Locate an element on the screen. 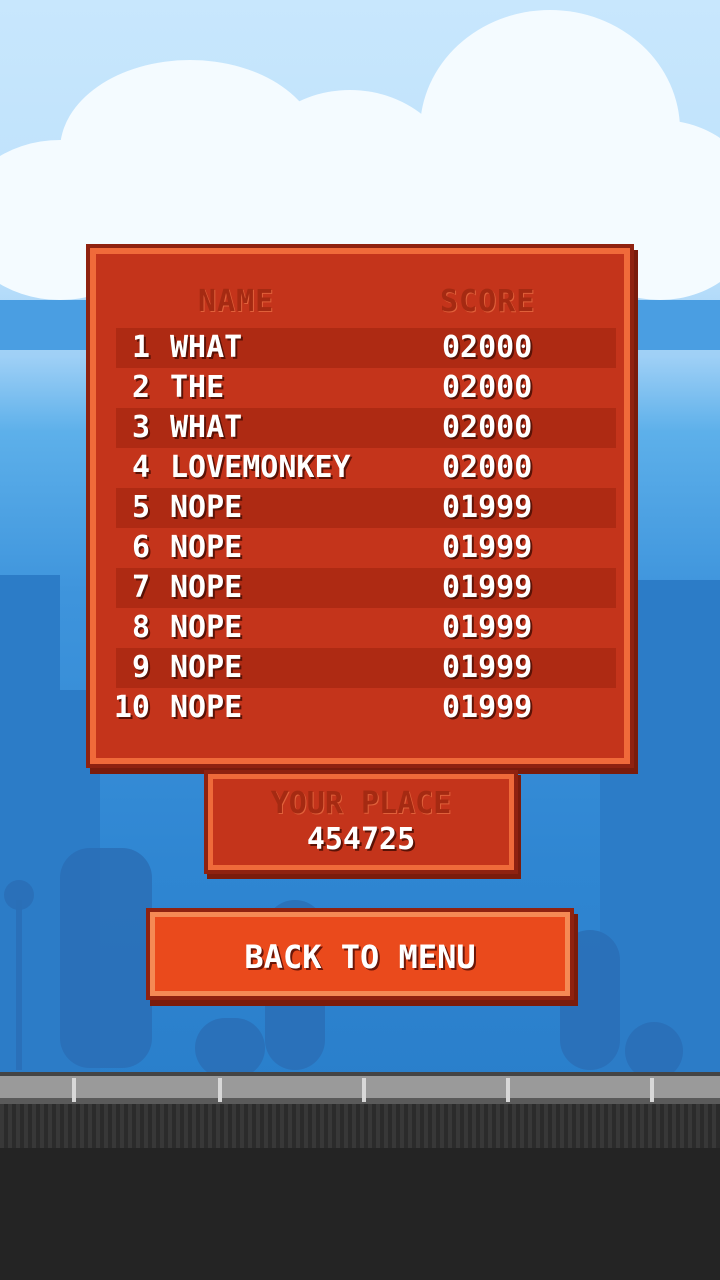  leaderboard-row: 1 WHAT 02000 is located at coordinates (366, 348).